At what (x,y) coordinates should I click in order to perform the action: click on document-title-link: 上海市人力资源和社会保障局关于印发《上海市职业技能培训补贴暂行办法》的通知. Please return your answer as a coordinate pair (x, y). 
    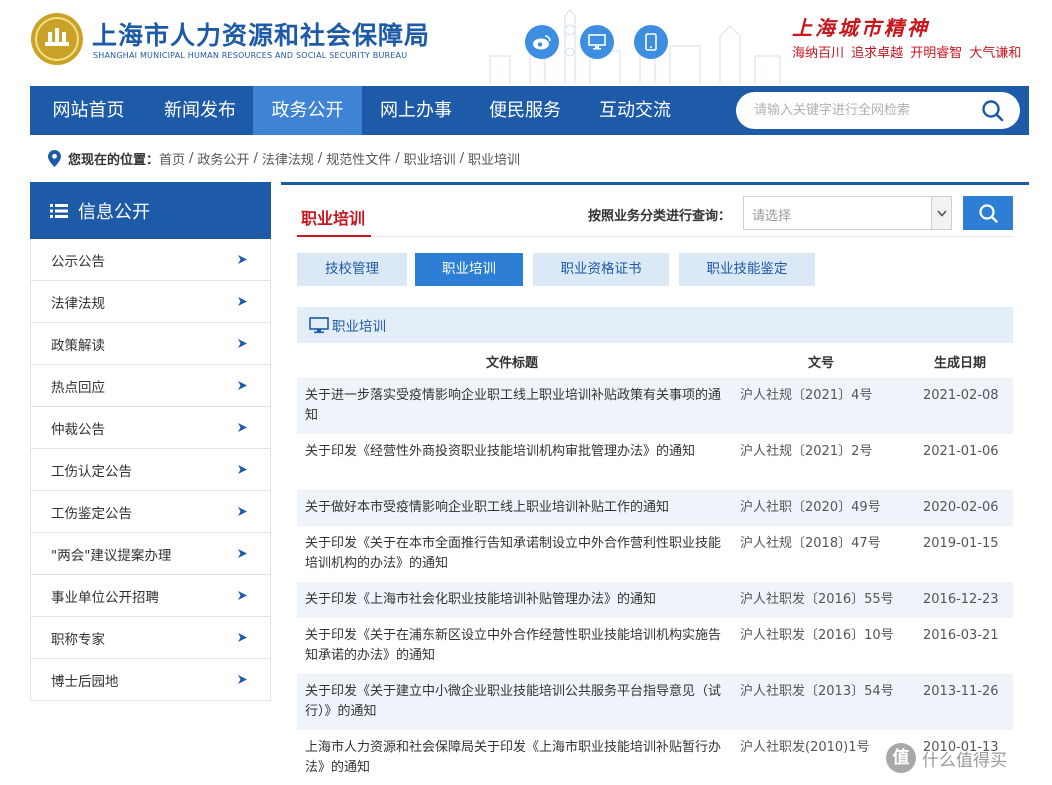
    Looking at the image, I should click on (514, 758).